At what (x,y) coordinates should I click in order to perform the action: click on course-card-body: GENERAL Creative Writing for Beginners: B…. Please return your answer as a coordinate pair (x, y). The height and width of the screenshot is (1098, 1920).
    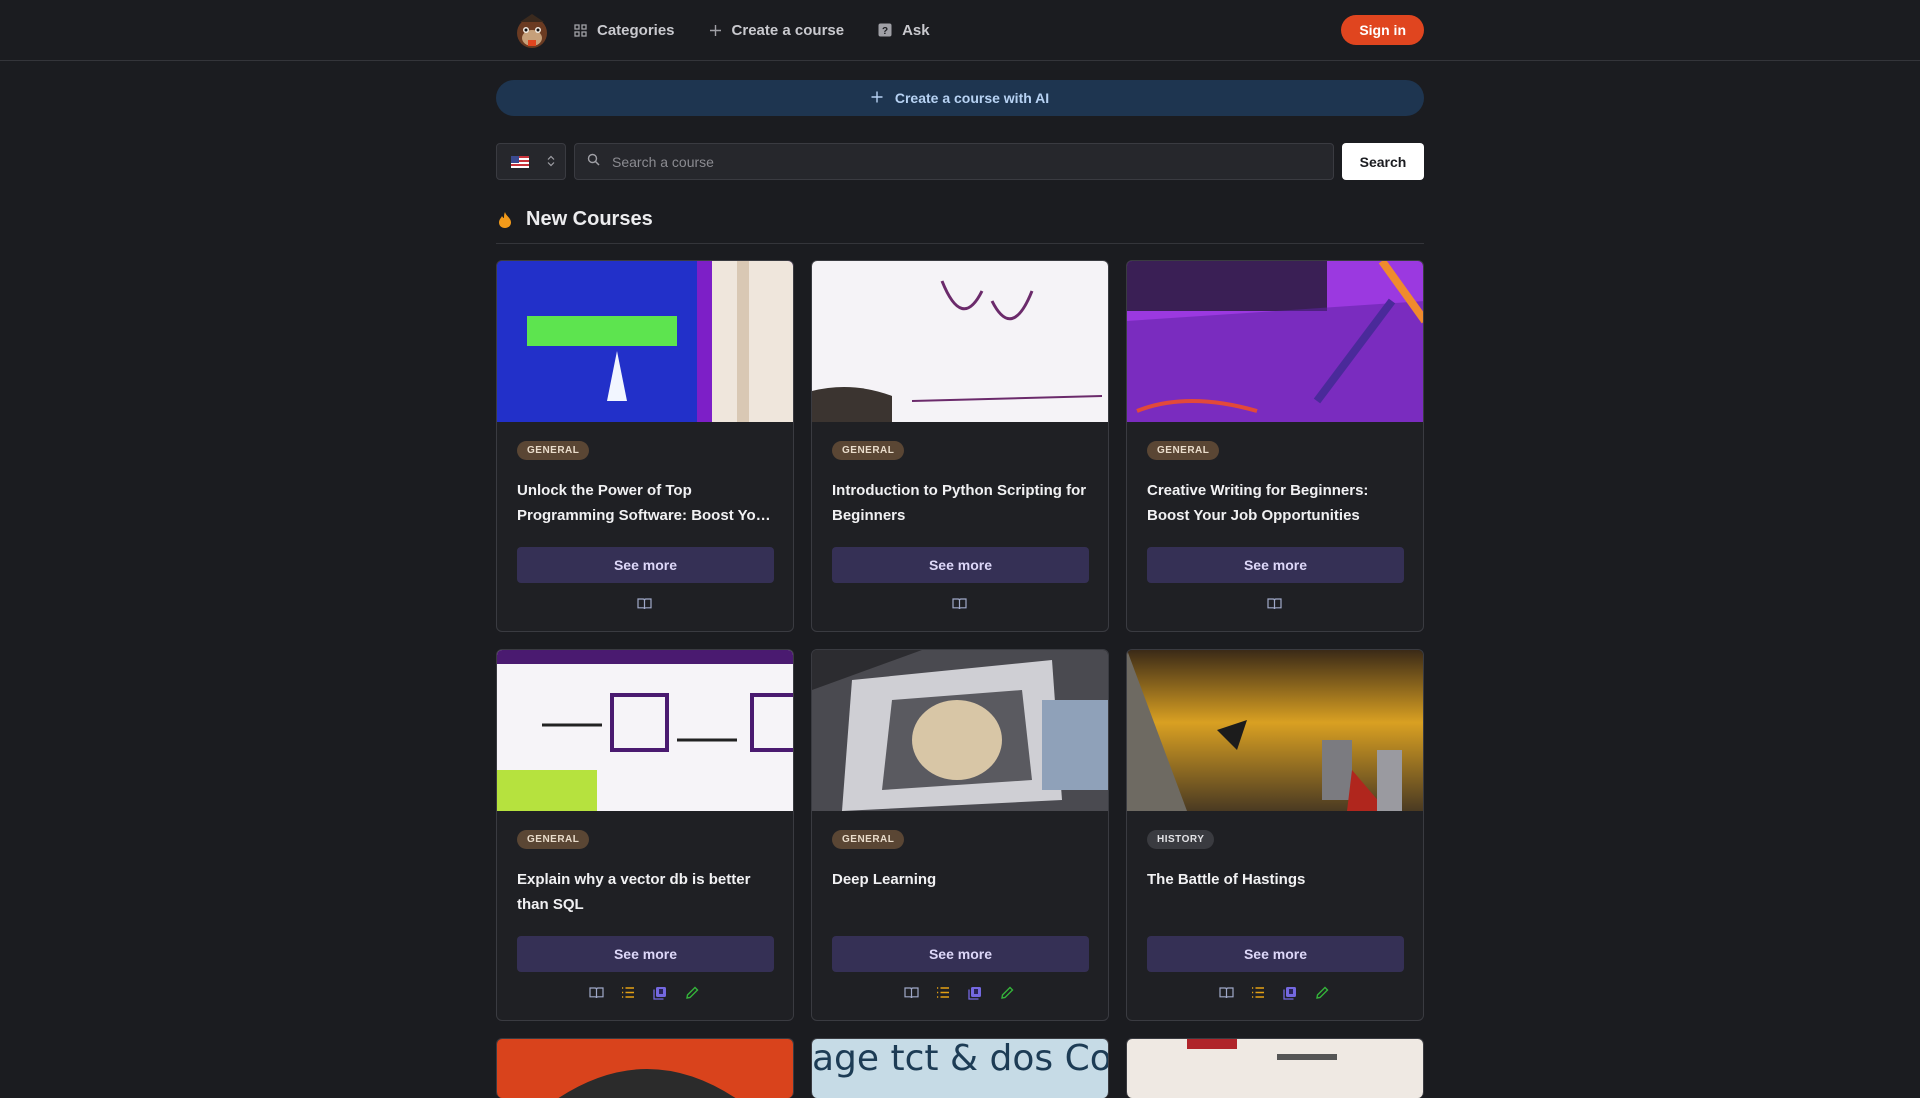
    Looking at the image, I should click on (1275, 475).